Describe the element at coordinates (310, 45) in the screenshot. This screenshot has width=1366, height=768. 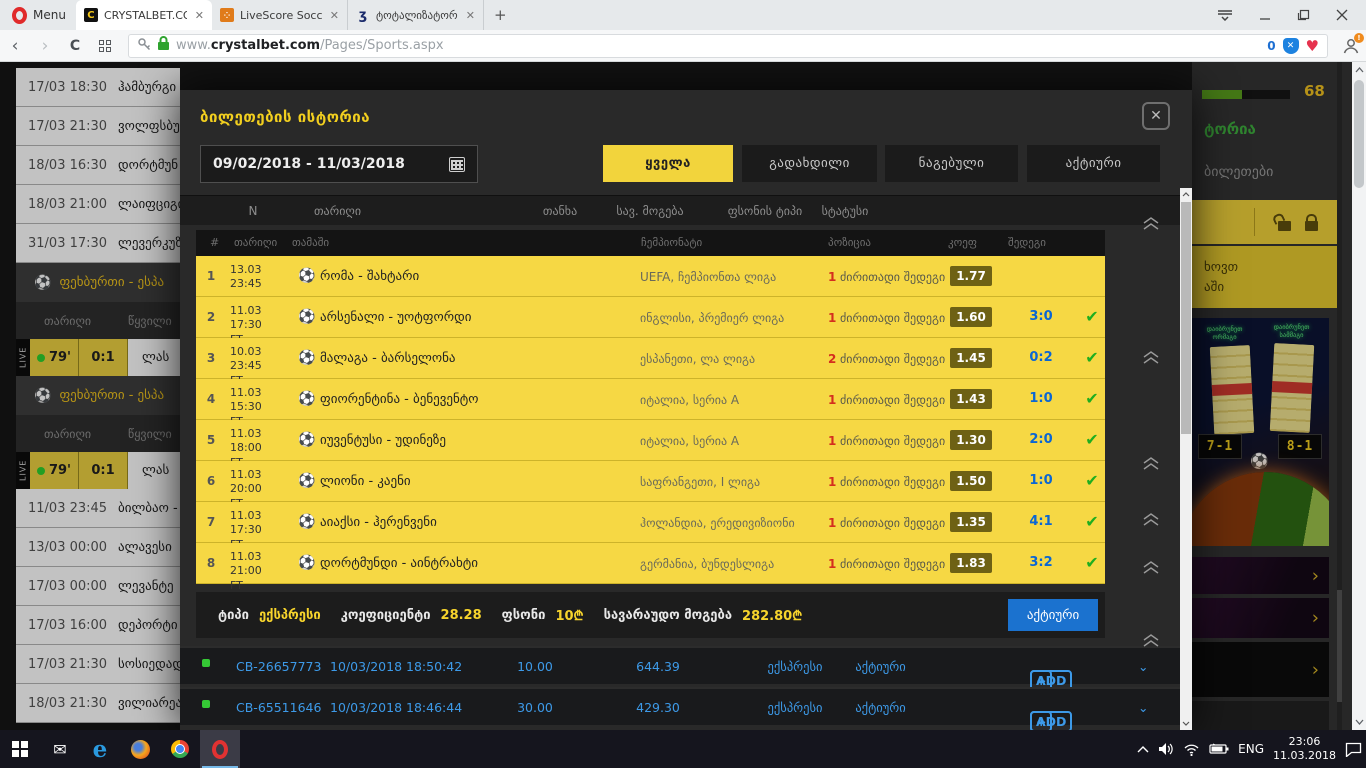
I see `url-text: www.crystalbet.com/Pages/Sports.aspx` at that location.